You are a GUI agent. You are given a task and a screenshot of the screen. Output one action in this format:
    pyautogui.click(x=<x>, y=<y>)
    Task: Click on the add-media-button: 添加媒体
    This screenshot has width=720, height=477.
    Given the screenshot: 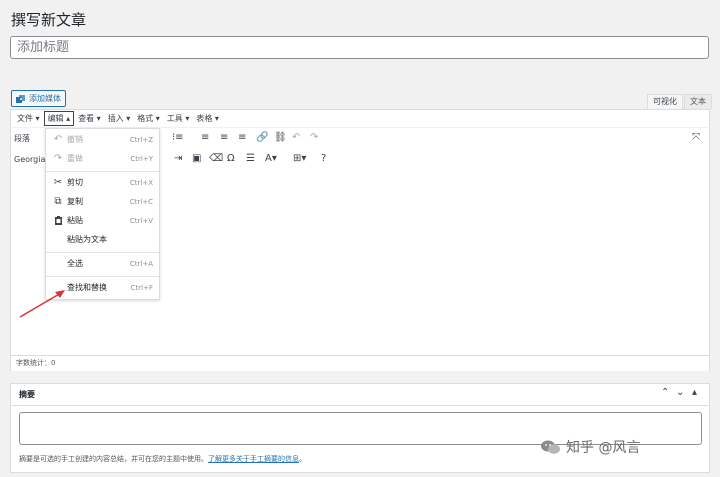 What is the action you would take?
    pyautogui.click(x=38, y=98)
    